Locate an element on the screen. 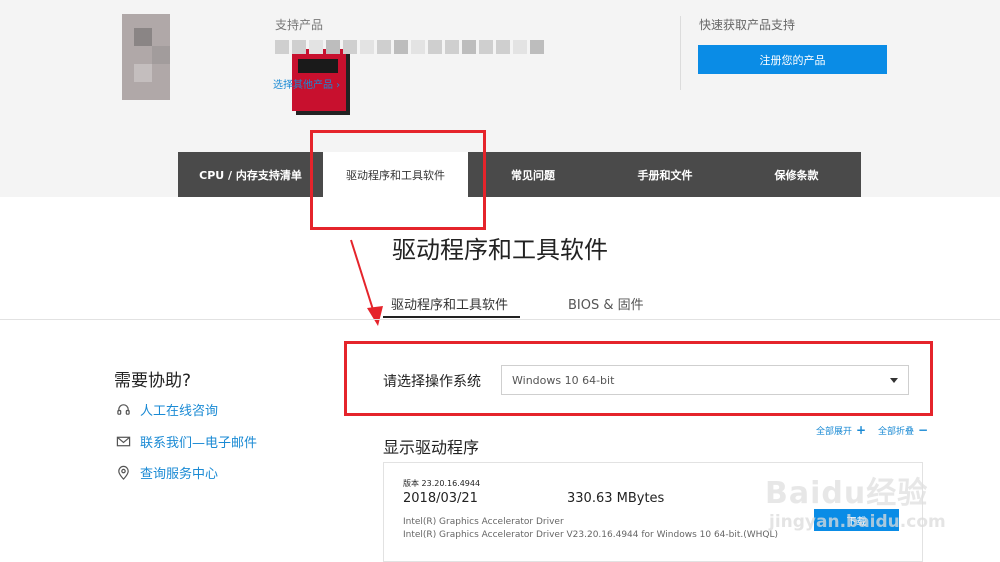 The image size is (1000, 562). product-image is located at coordinates (234, 62).